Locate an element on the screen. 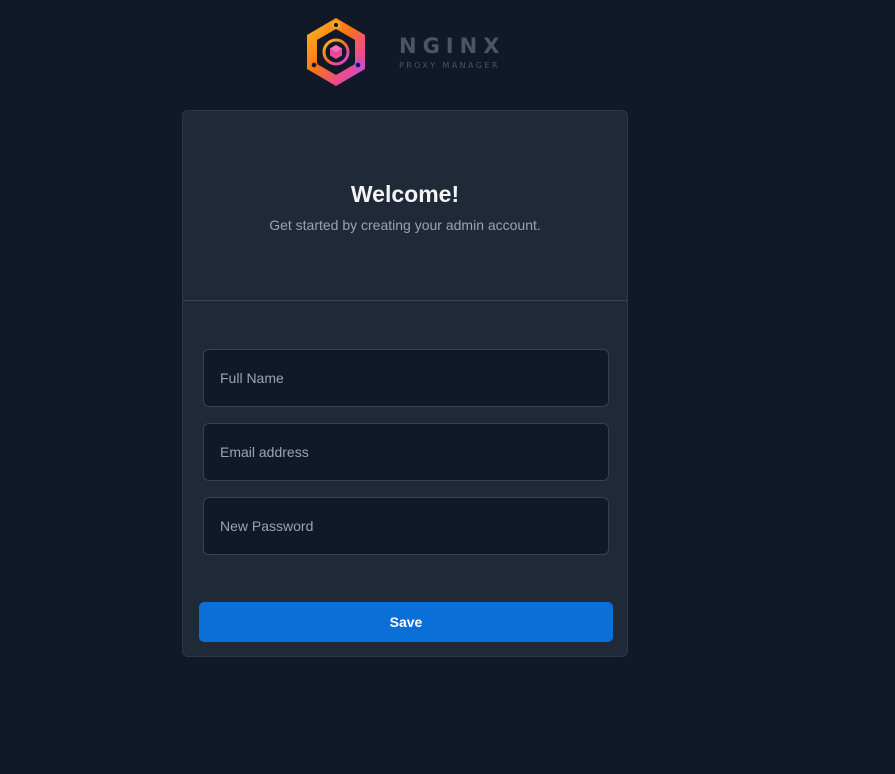 The width and height of the screenshot is (895, 774). page-title: Welcome! is located at coordinates (405, 194).